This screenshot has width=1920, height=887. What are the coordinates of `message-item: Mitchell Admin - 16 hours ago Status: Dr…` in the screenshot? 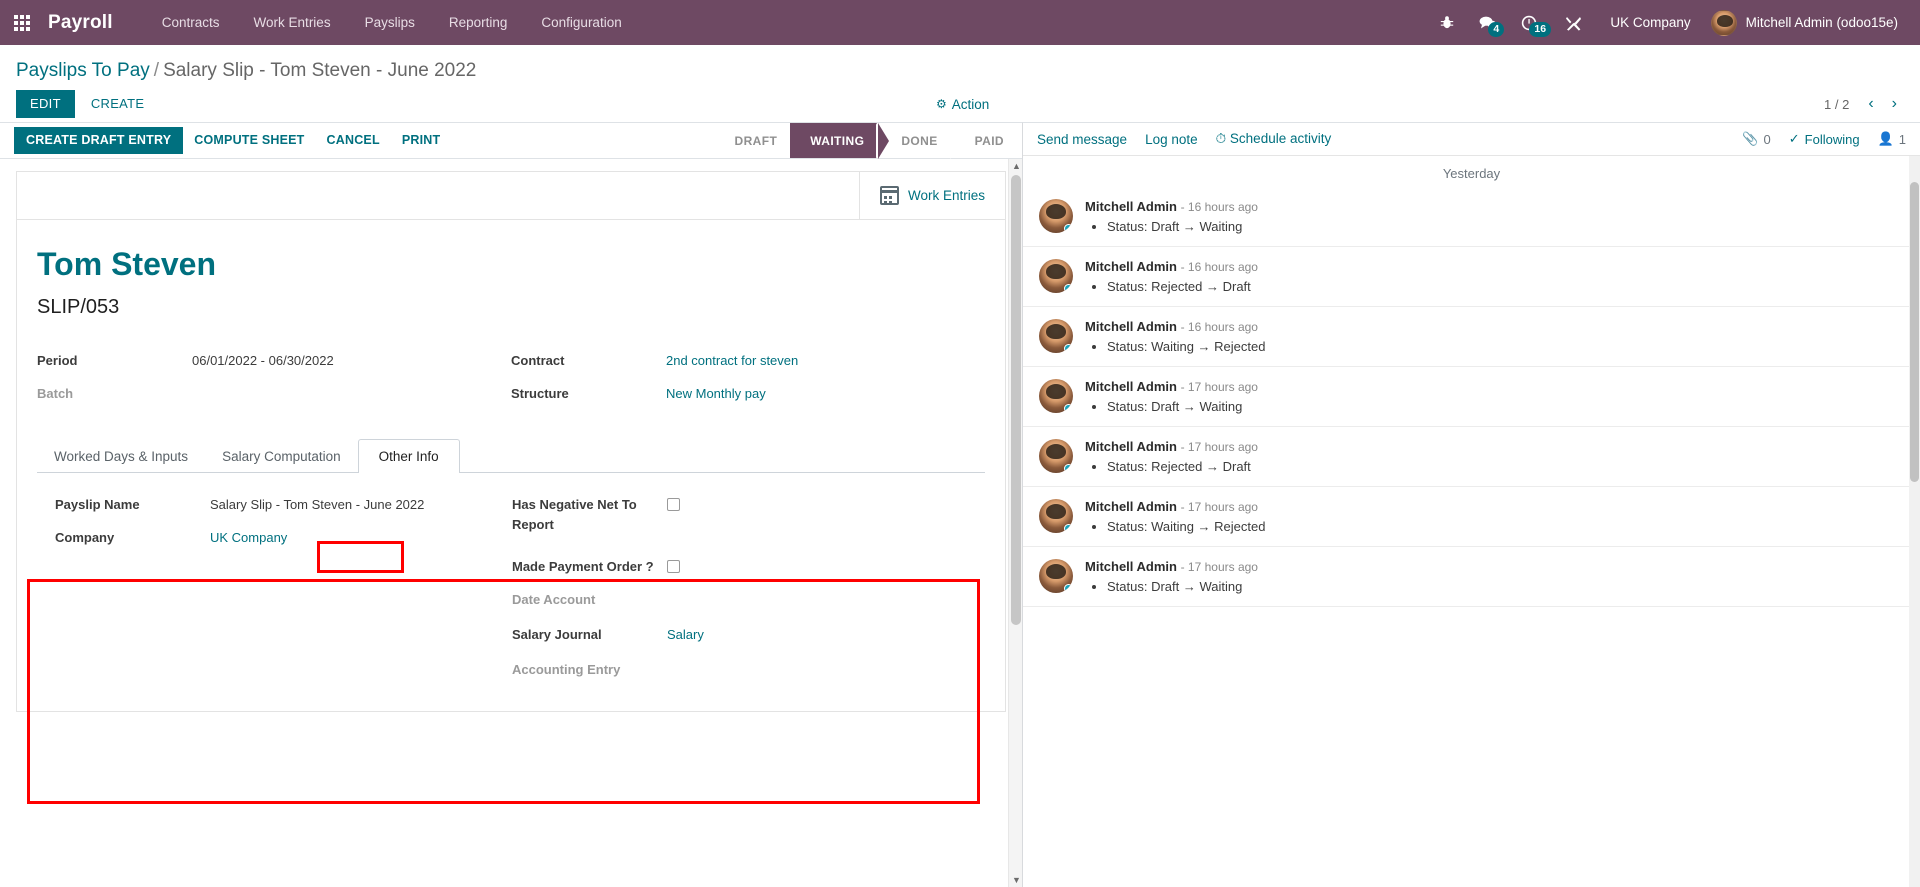 It's located at (1471, 217).